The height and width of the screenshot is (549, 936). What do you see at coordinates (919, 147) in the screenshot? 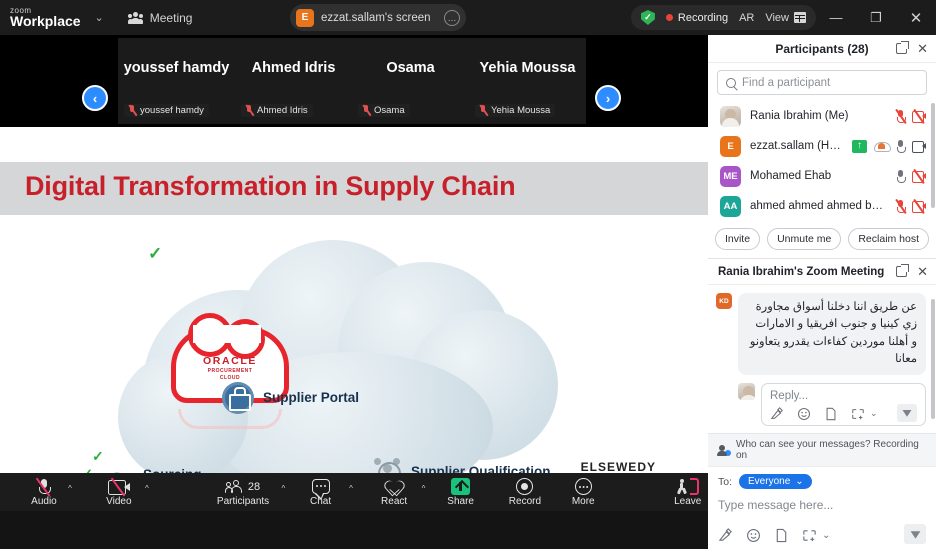
I see `camera-on-icon` at bounding box center [919, 147].